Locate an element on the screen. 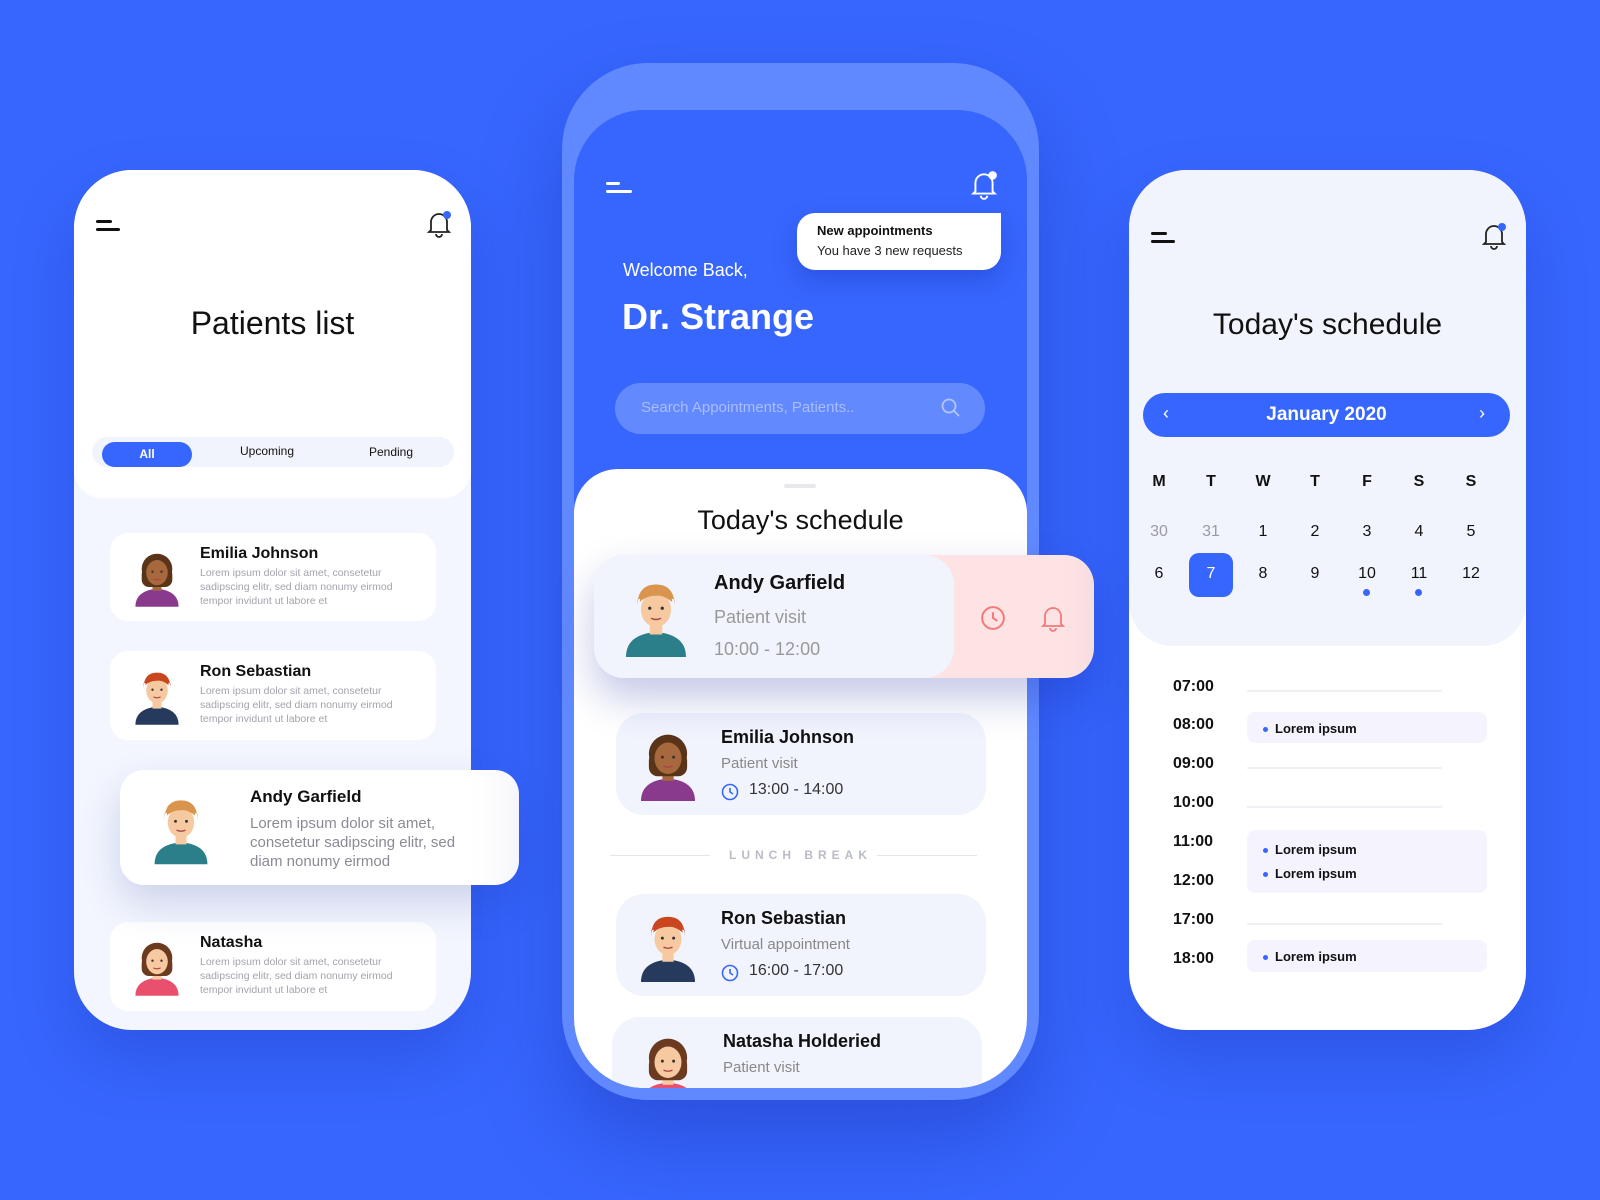 The image size is (1600, 1200). page-title: Patients list is located at coordinates (272, 323).